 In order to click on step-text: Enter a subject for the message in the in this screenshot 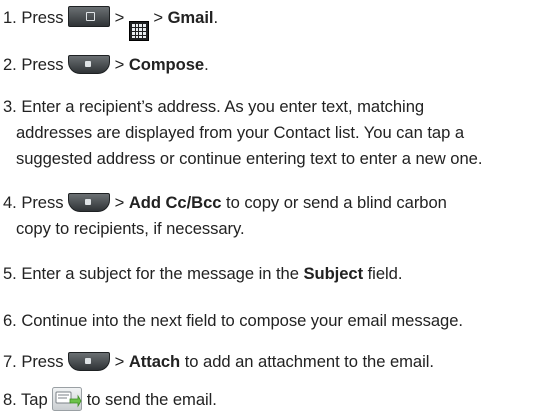, I will do `click(162, 273)`.